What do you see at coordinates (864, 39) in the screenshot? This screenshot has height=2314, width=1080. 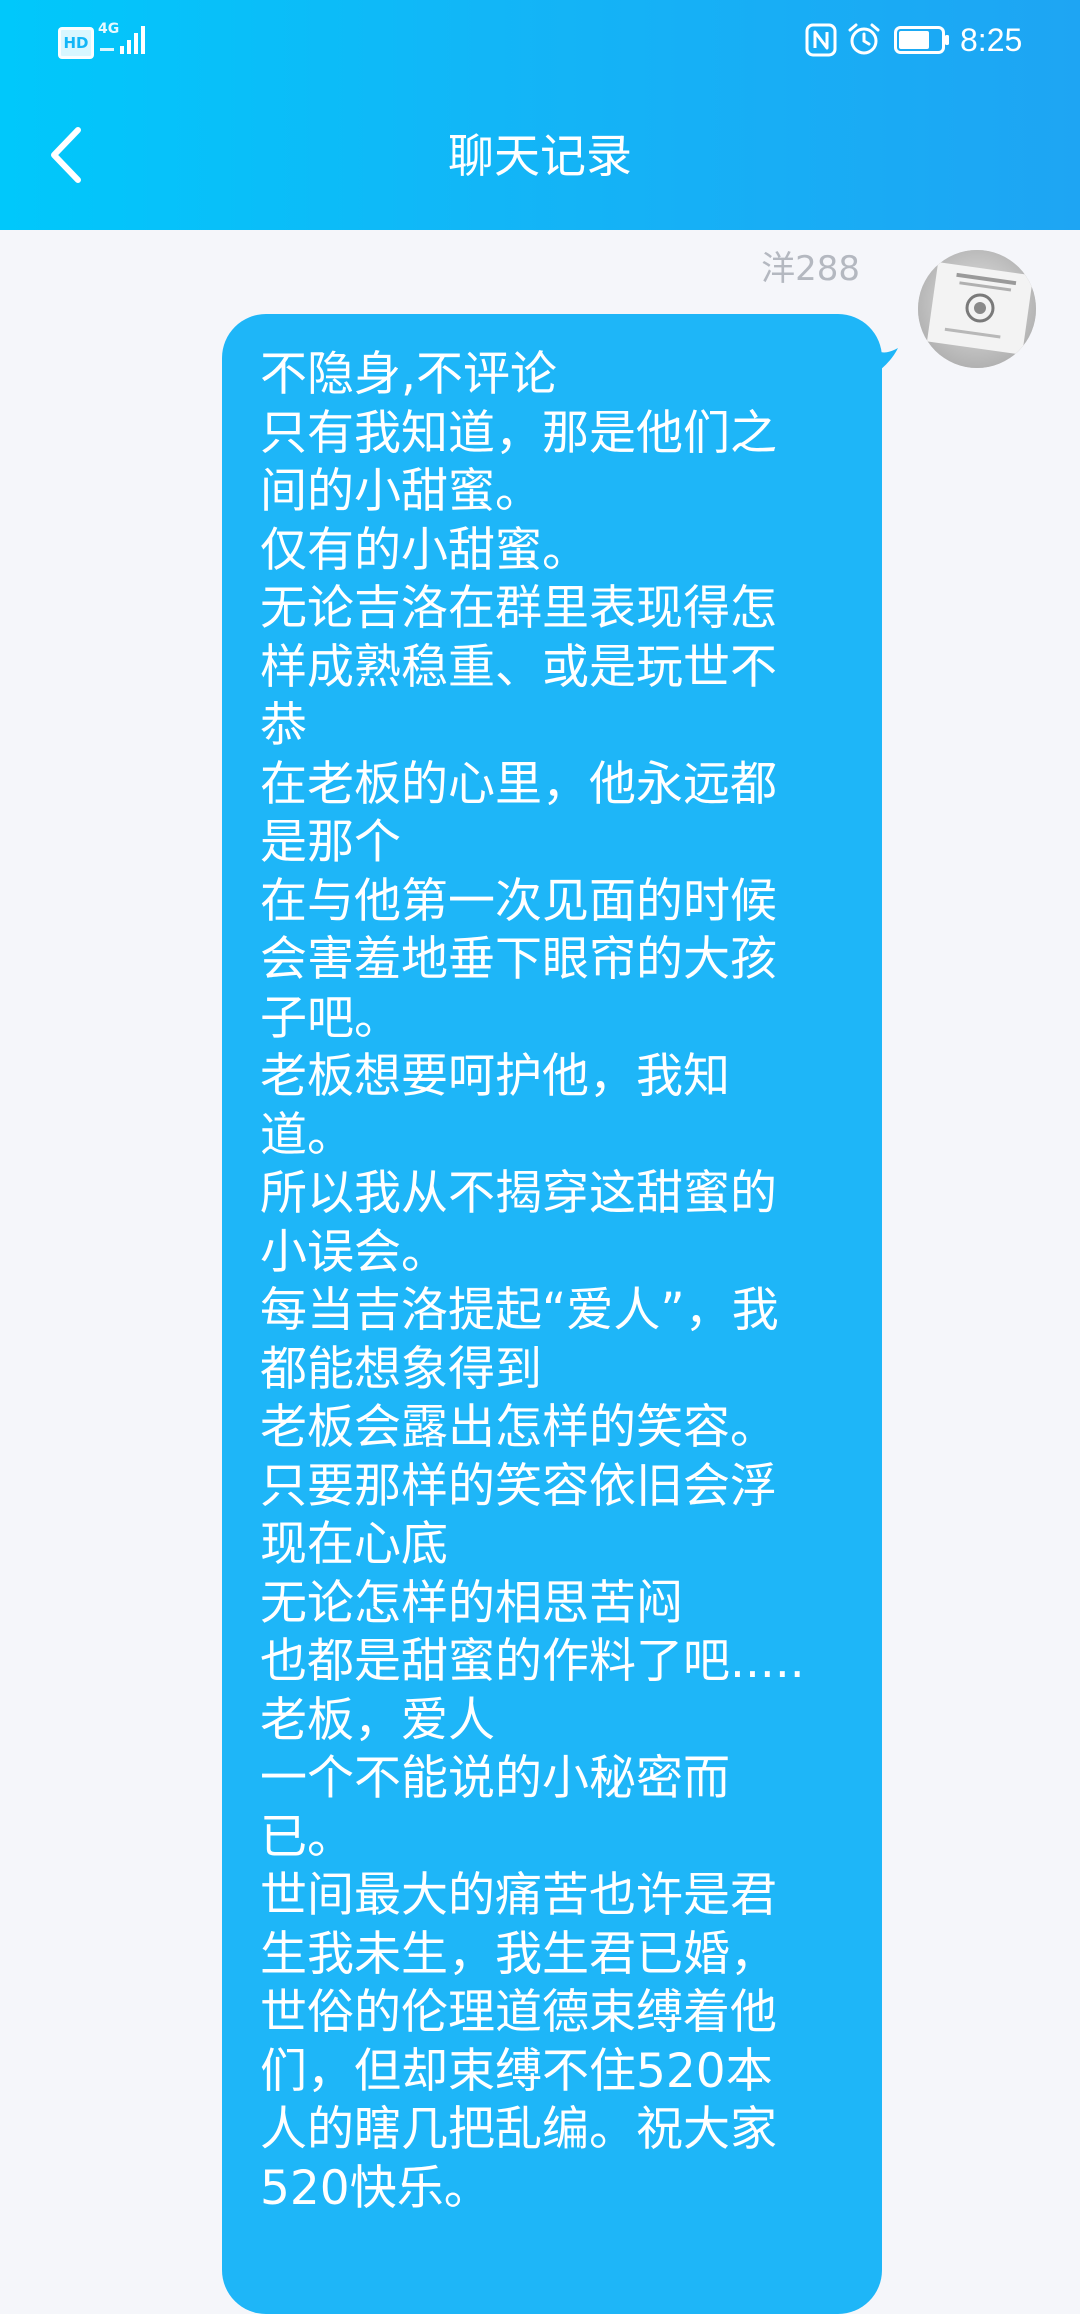 I see `alarm-icon` at bounding box center [864, 39].